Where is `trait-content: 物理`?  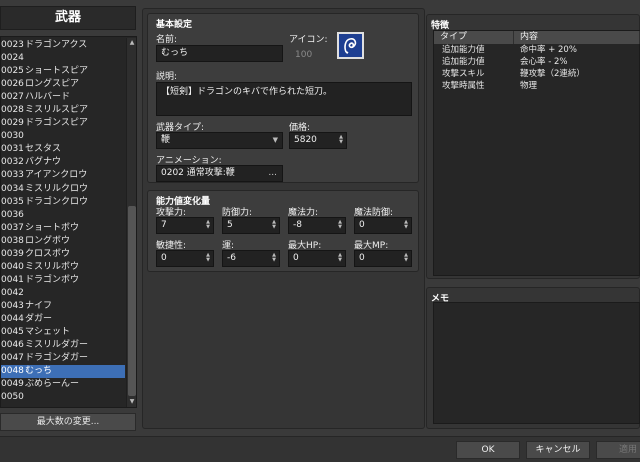 trait-content: 物理 is located at coordinates (529, 86).